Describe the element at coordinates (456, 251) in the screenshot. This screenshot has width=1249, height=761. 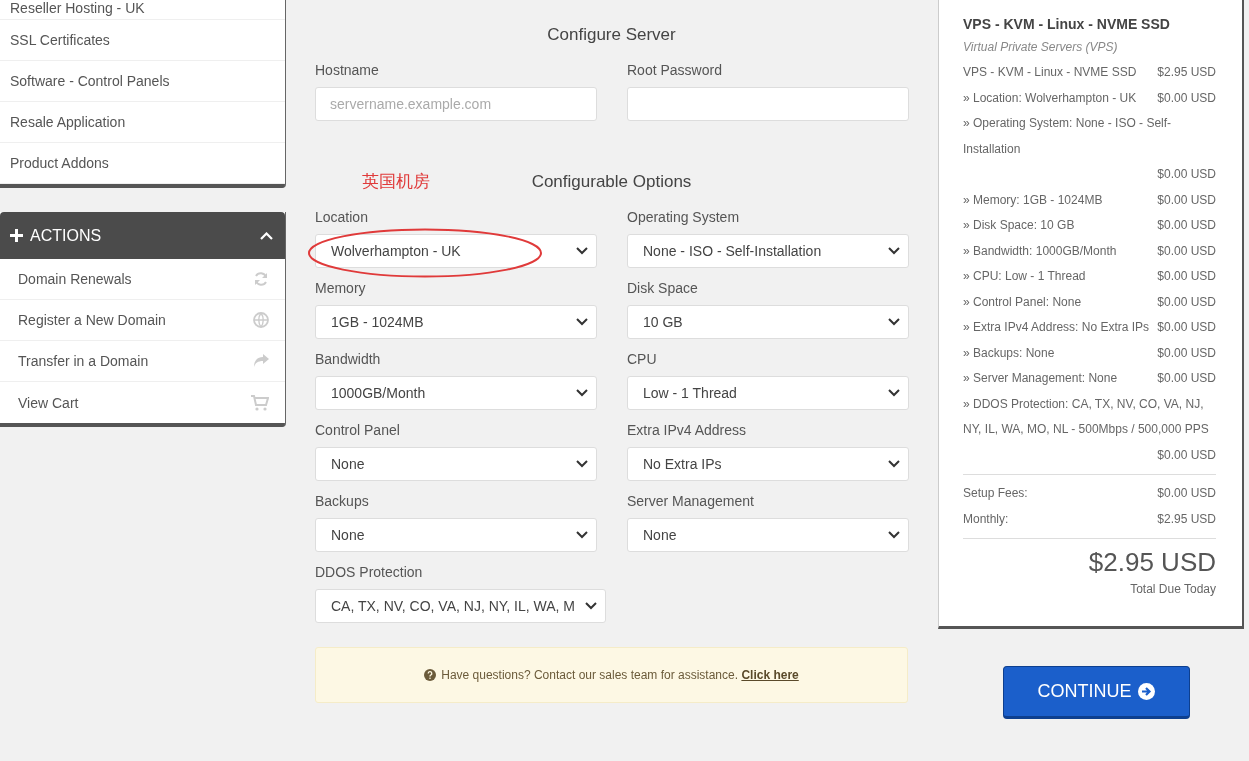
I see `select-dropdown: Wolverhampton - UK` at that location.